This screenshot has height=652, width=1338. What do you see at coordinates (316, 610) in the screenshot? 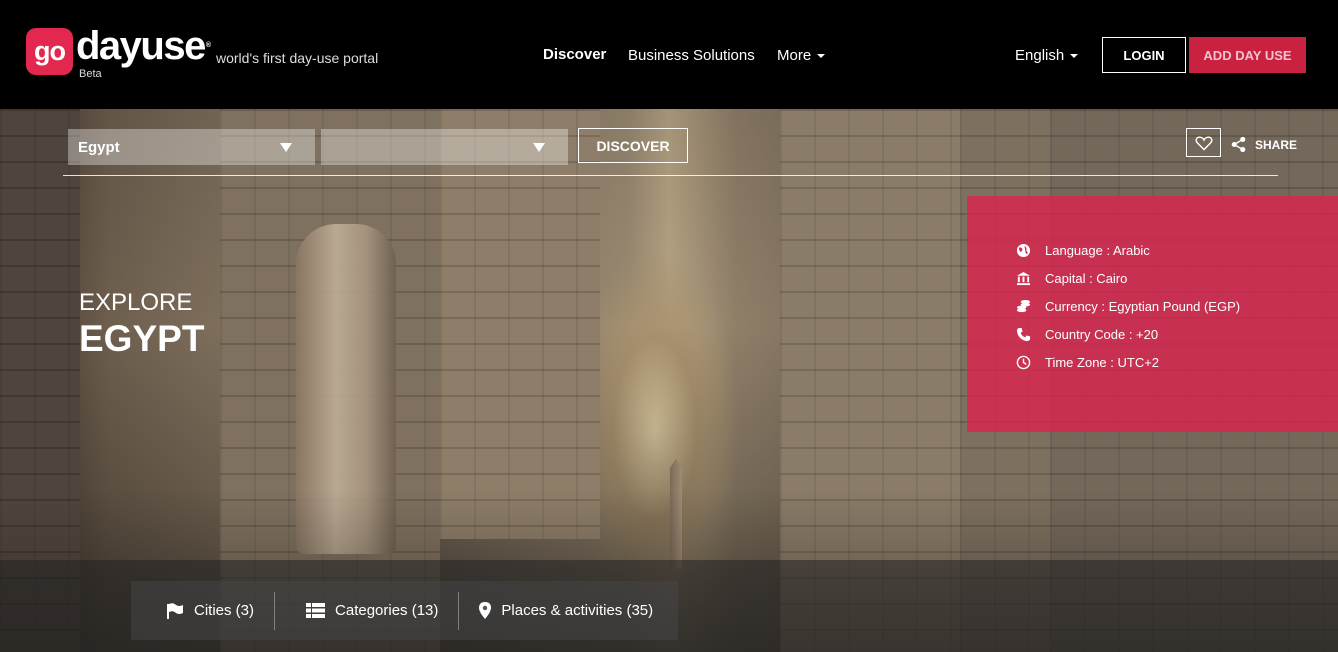
I see `list-icon` at bounding box center [316, 610].